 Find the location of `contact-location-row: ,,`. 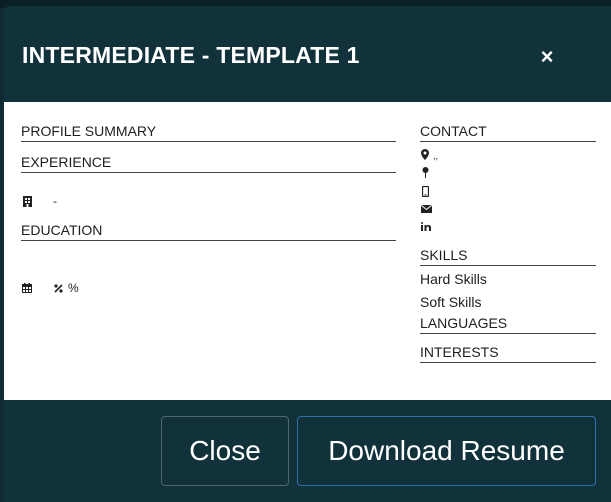

contact-location-row: ,, is located at coordinates (508, 154).